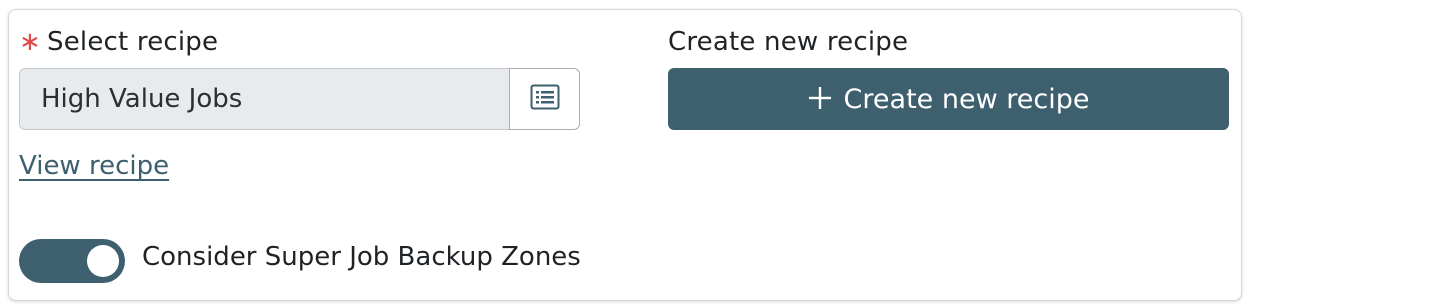  Describe the element at coordinates (361, 257) in the screenshot. I see `backup-zones-toggle-label: Consider Super Job Backup Zones` at that location.